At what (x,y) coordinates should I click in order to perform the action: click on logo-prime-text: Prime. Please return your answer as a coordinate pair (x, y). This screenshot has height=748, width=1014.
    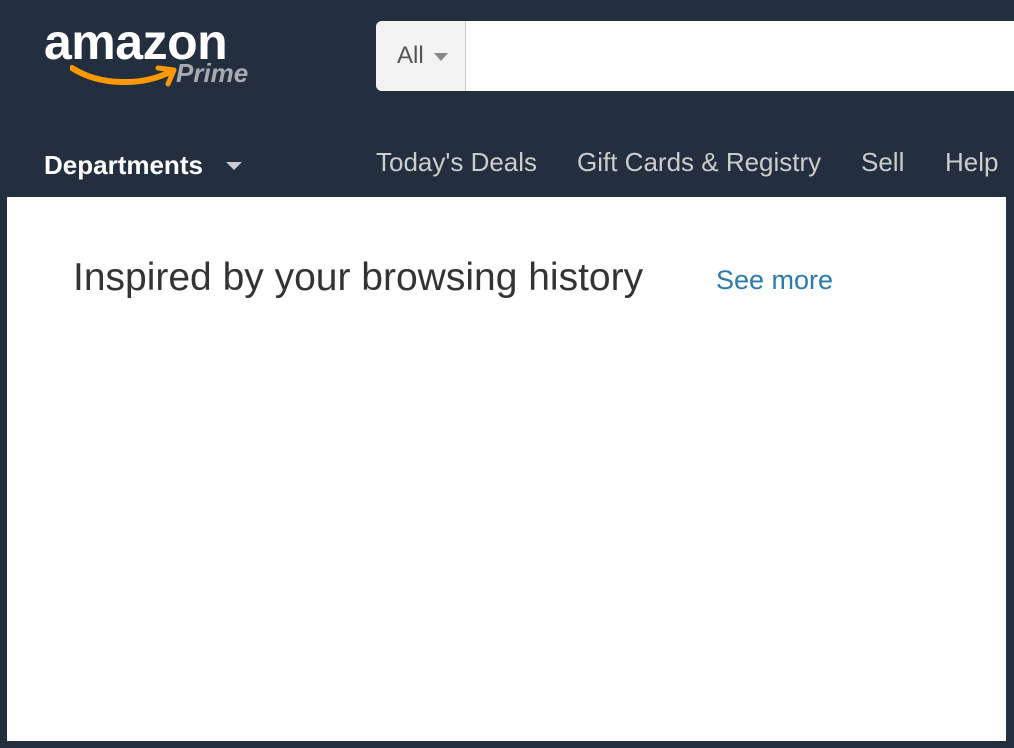
    Looking at the image, I should click on (212, 73).